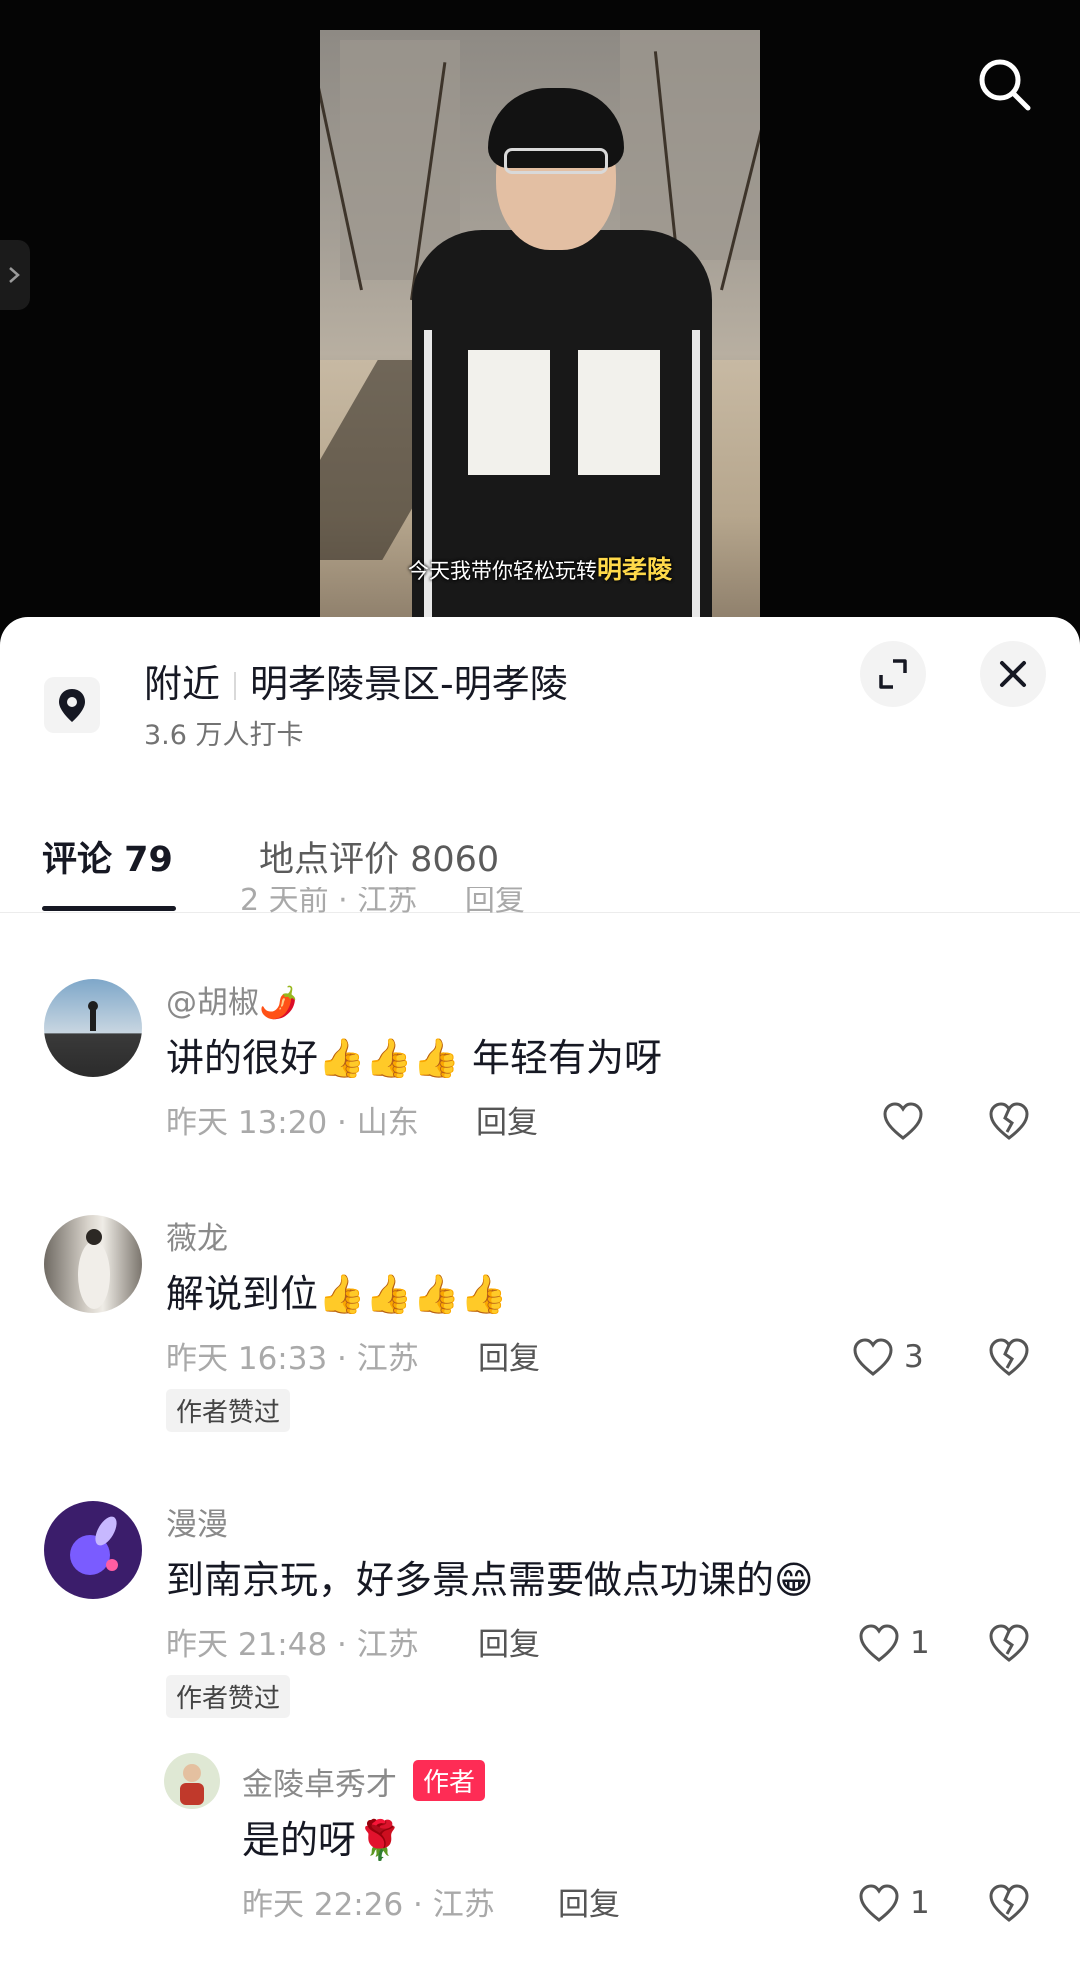  What do you see at coordinates (540, 1849) in the screenshot?
I see `reply-item: 金陵卓秀才 作者 是的呀🌹 昨天 22:26 · 江苏 回复 1` at bounding box center [540, 1849].